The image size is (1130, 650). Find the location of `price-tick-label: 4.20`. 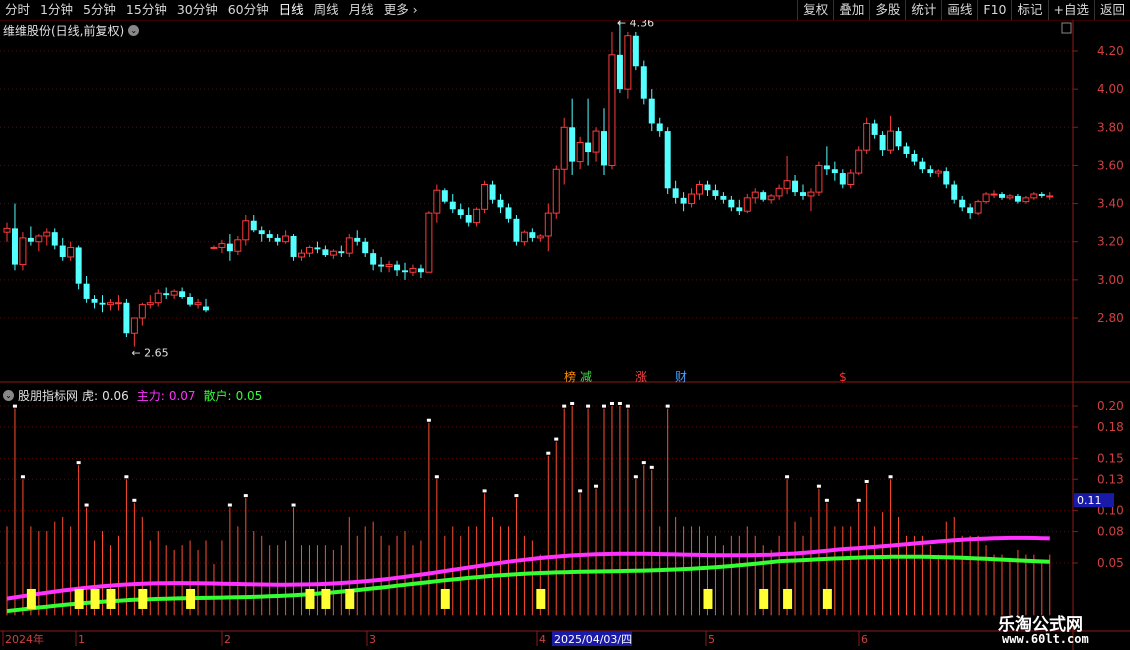

price-tick-label: 4.20 is located at coordinates (1110, 51).